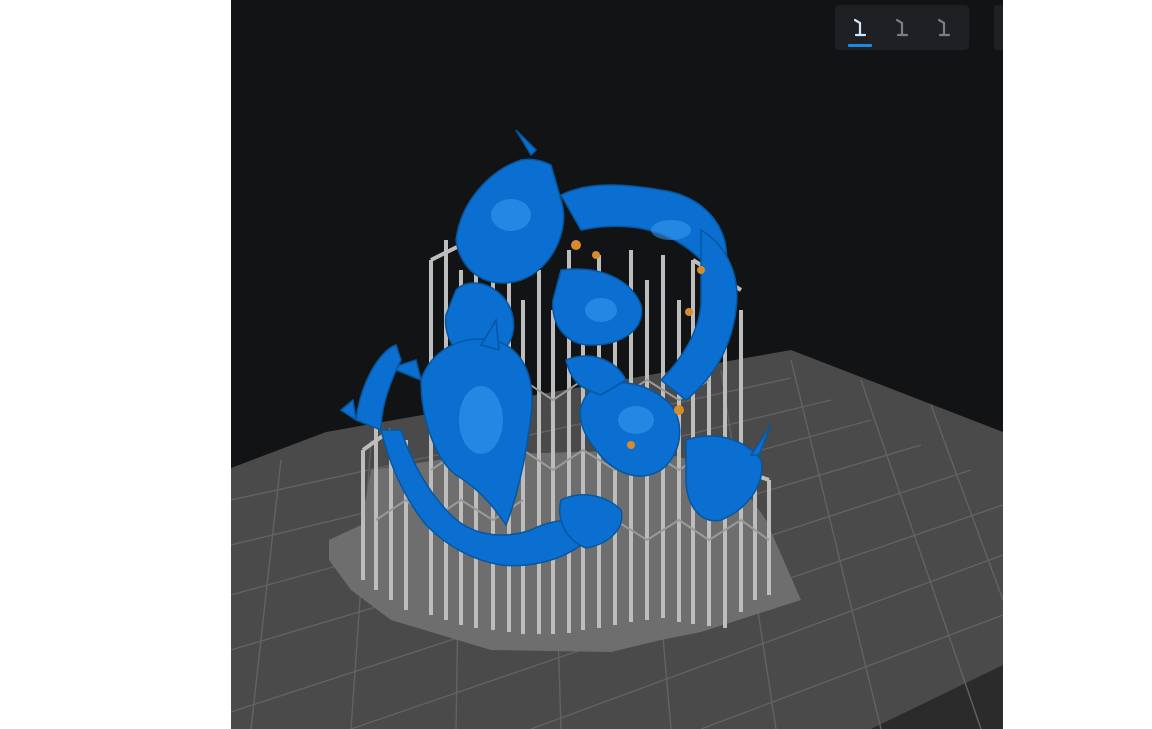 This screenshot has width=1152, height=729. I want to click on view-mode-1-button, so click(860, 28).